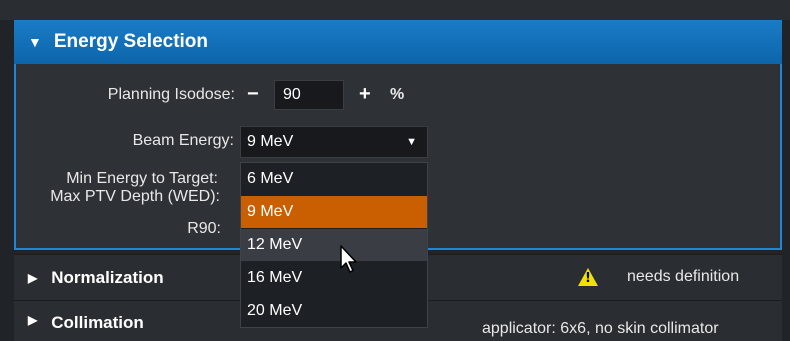 The width and height of the screenshot is (790, 341). What do you see at coordinates (600, 328) in the screenshot?
I see `collimation-status: applicator: 6x6, no skin collimator` at bounding box center [600, 328].